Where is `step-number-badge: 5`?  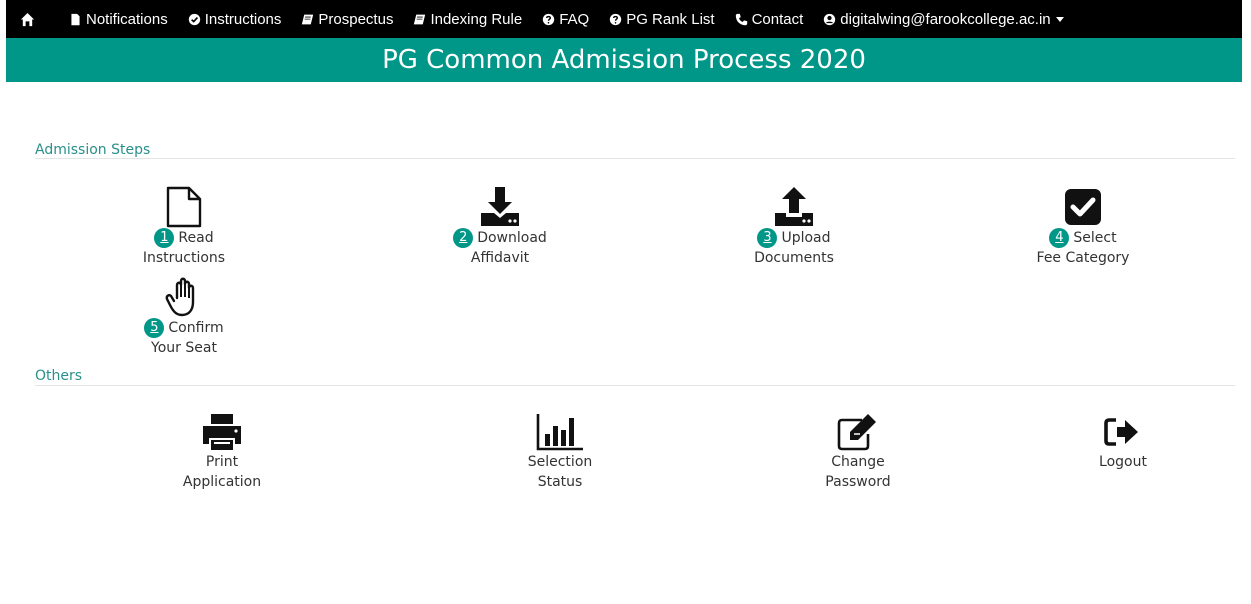
step-number-badge: 5 is located at coordinates (154, 328).